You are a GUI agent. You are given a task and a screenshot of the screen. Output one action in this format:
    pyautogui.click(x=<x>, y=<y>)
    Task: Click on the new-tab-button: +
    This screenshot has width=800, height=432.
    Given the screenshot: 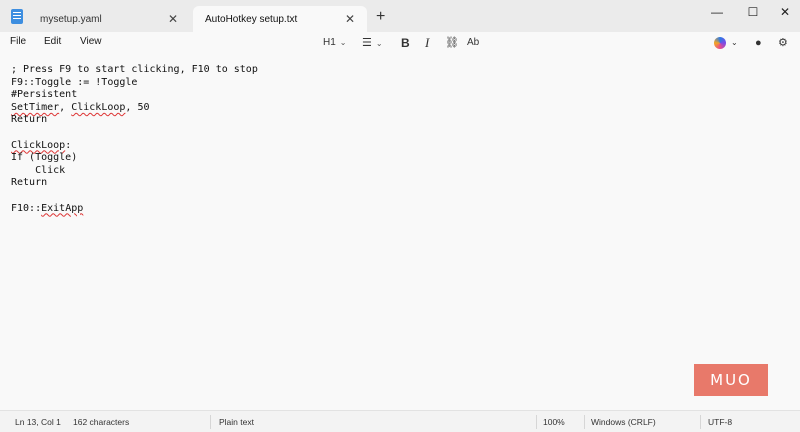 What is the action you would take?
    pyautogui.click(x=380, y=17)
    